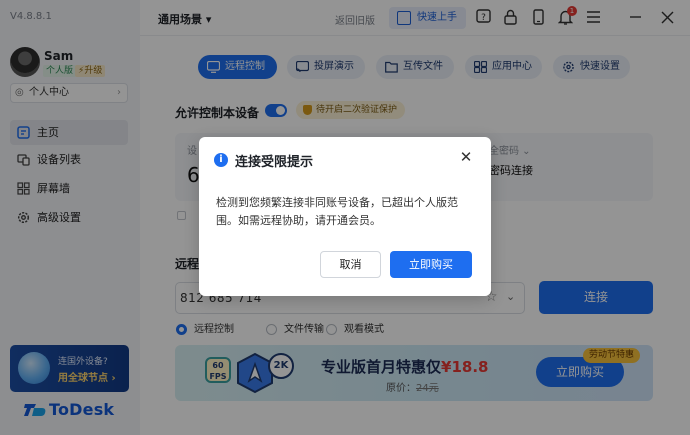 This screenshot has height=435, width=690. What do you see at coordinates (466, 157) in the screenshot?
I see `close-icon: ✕` at bounding box center [466, 157].